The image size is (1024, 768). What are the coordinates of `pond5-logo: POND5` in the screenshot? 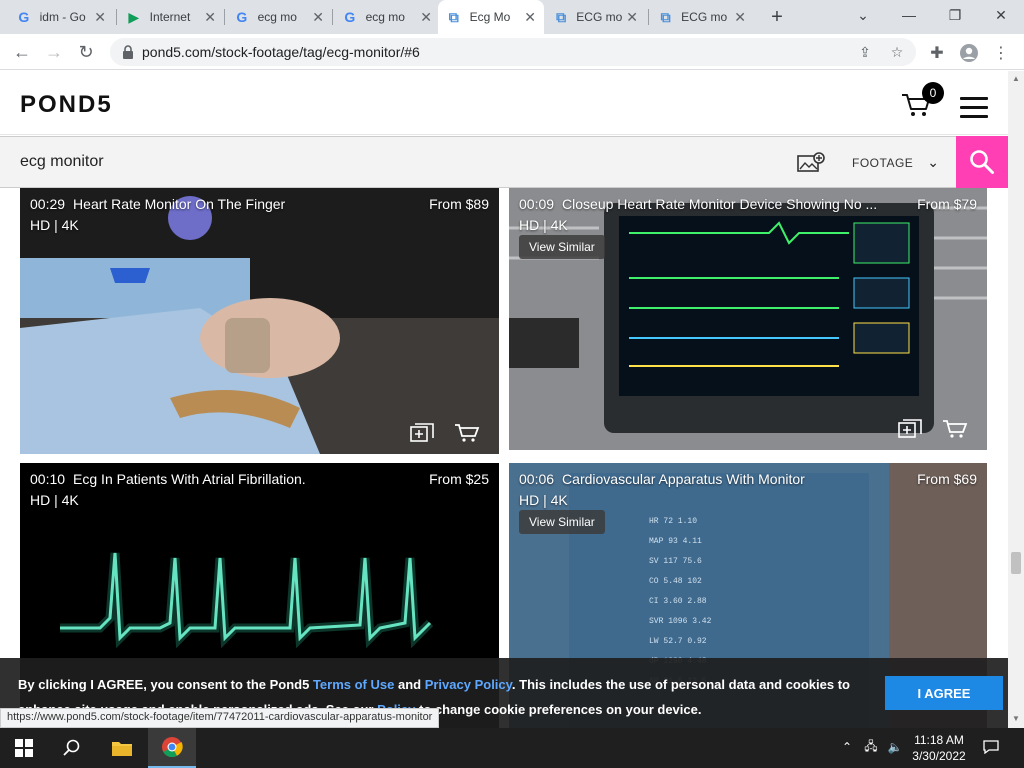 It's located at (66, 105).